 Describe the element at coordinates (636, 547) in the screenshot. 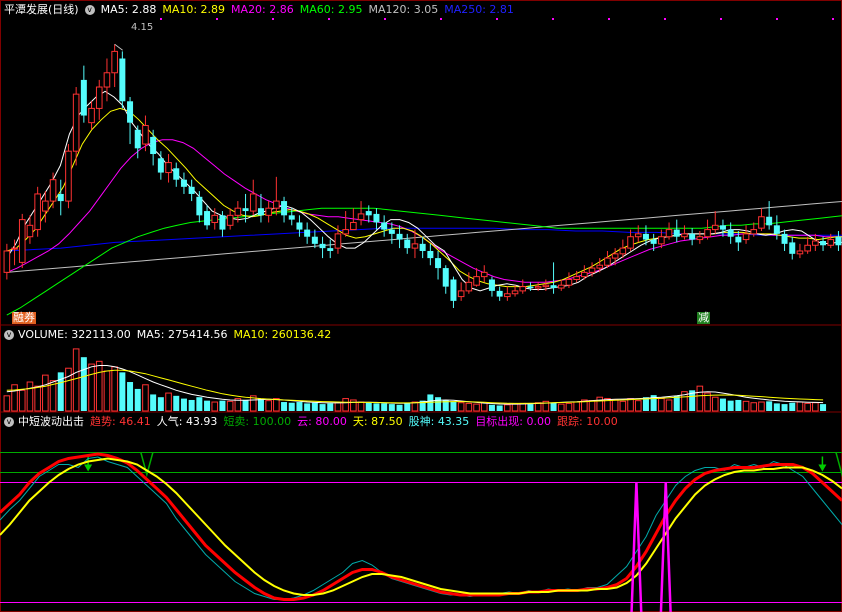

I see `signal-spike` at that location.